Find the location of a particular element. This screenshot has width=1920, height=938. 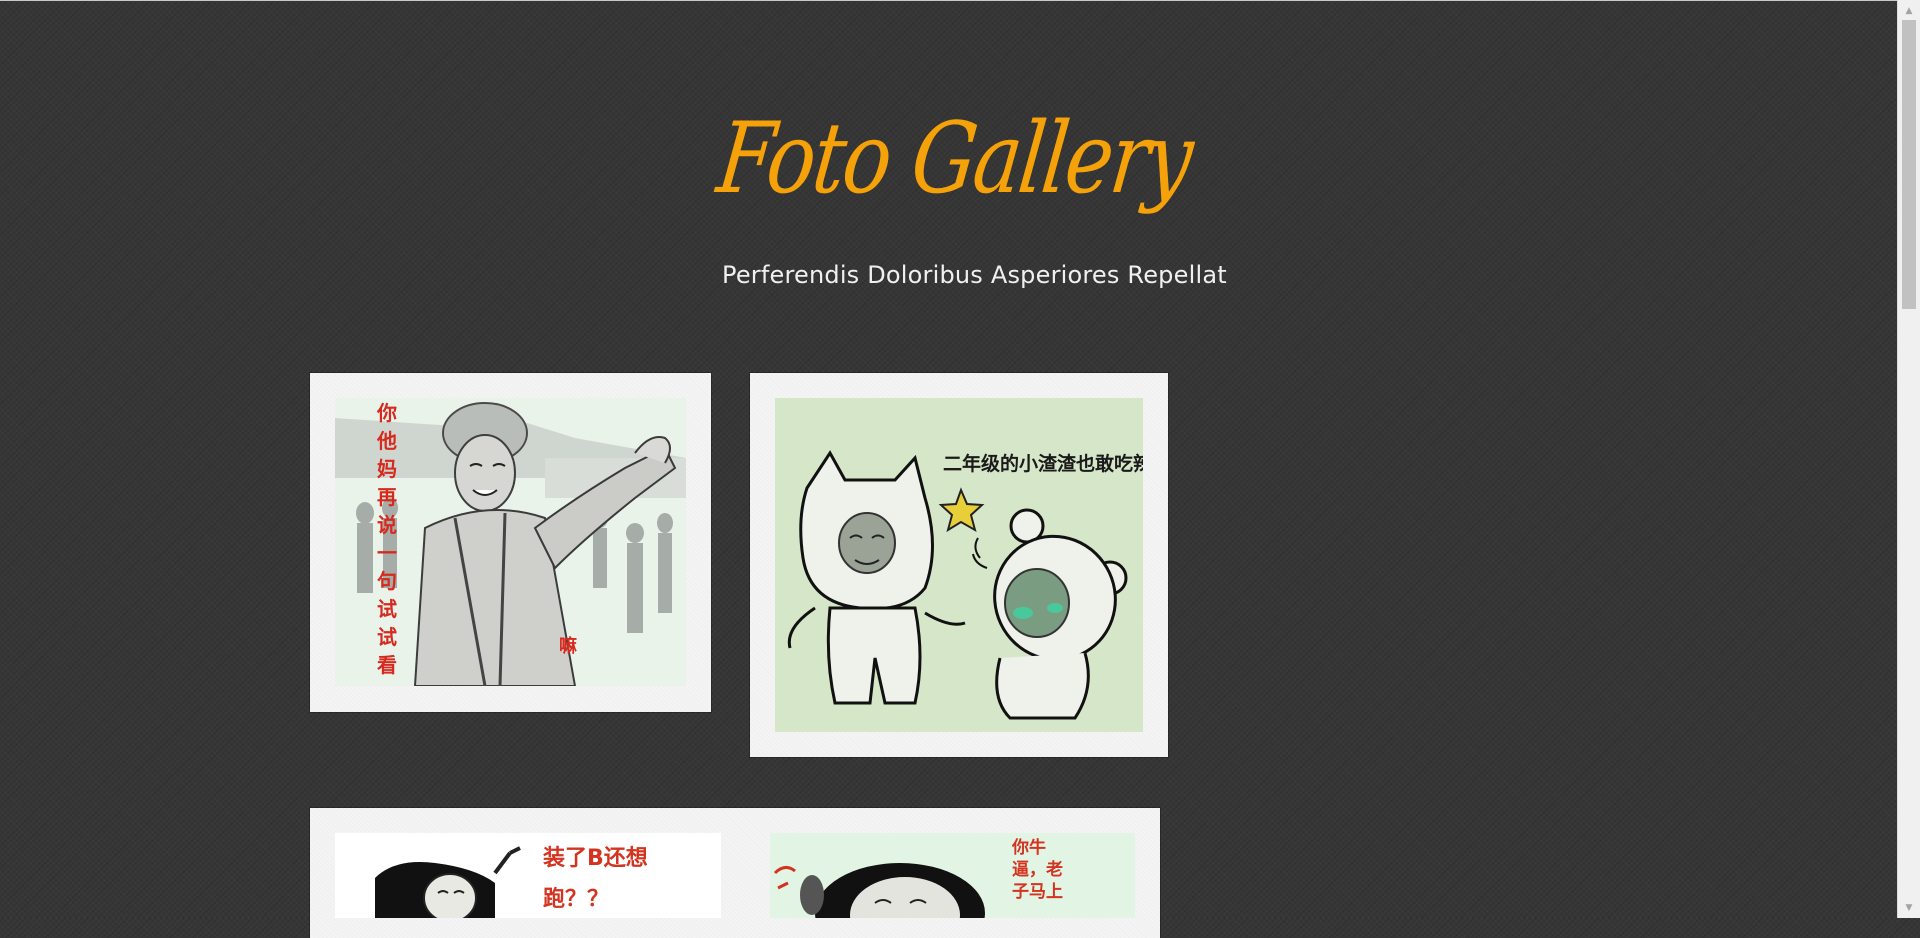

scroll-down-arrow-icon: ▼ is located at coordinates (1909, 907).